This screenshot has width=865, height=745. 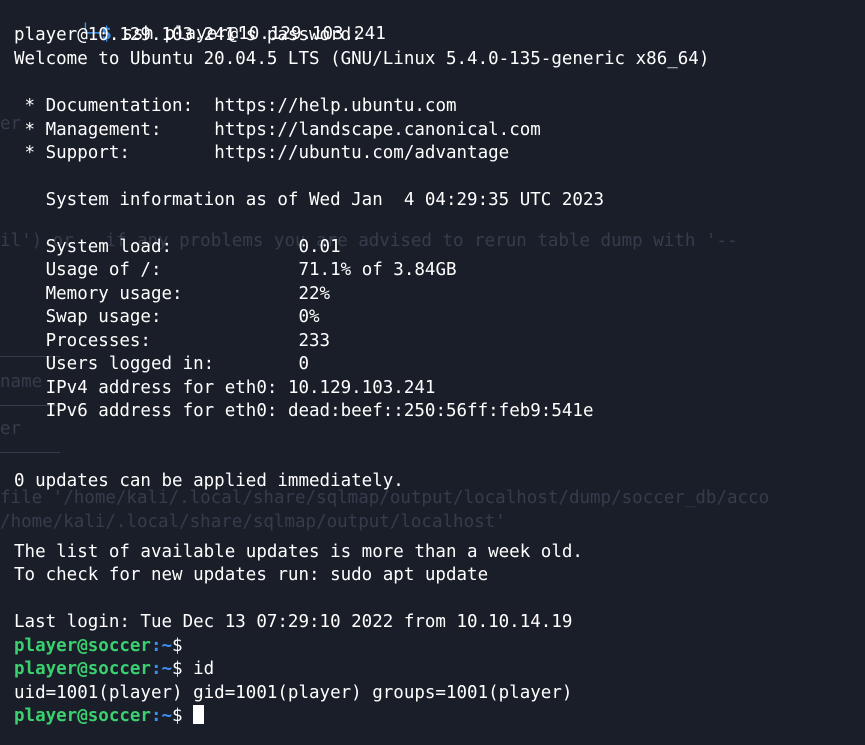 I want to click on sysinfo-value: 233, so click(x=314, y=341).